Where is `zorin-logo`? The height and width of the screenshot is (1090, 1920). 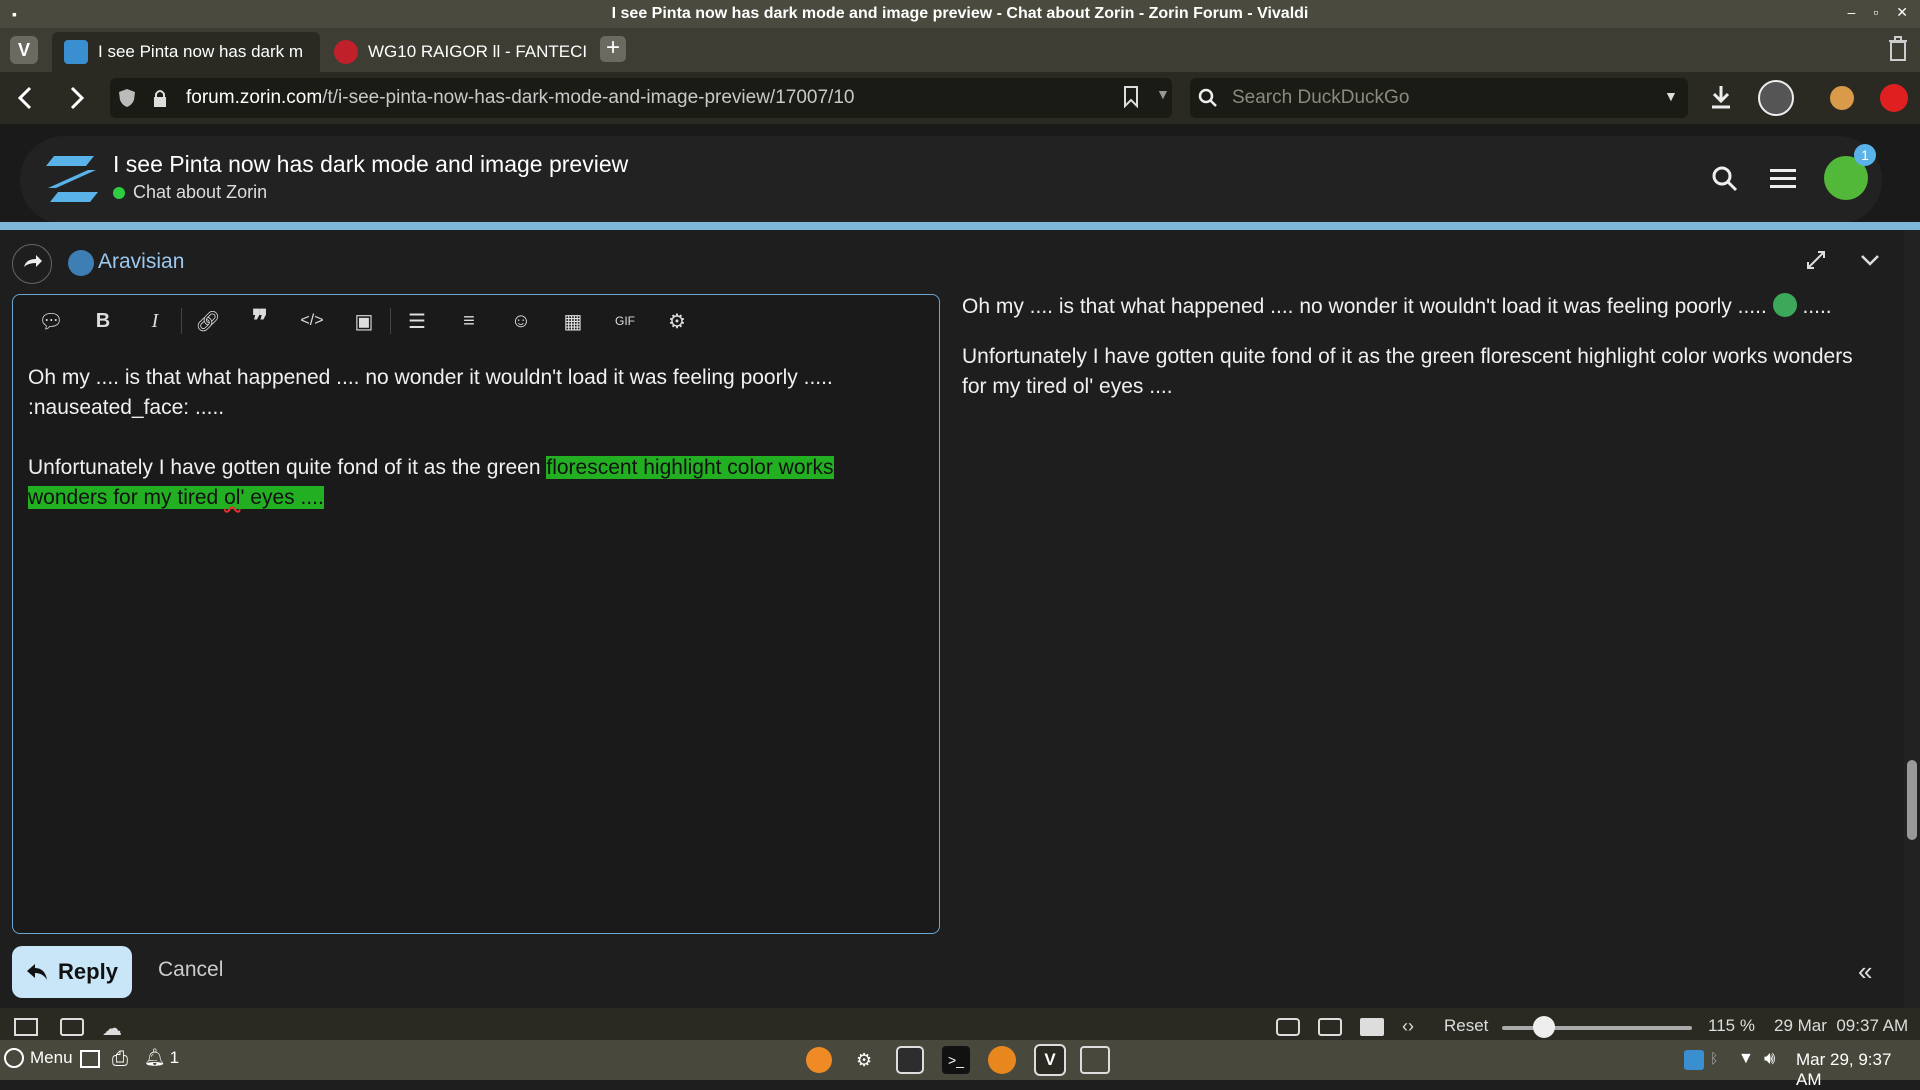 zorin-logo is located at coordinates (72, 179).